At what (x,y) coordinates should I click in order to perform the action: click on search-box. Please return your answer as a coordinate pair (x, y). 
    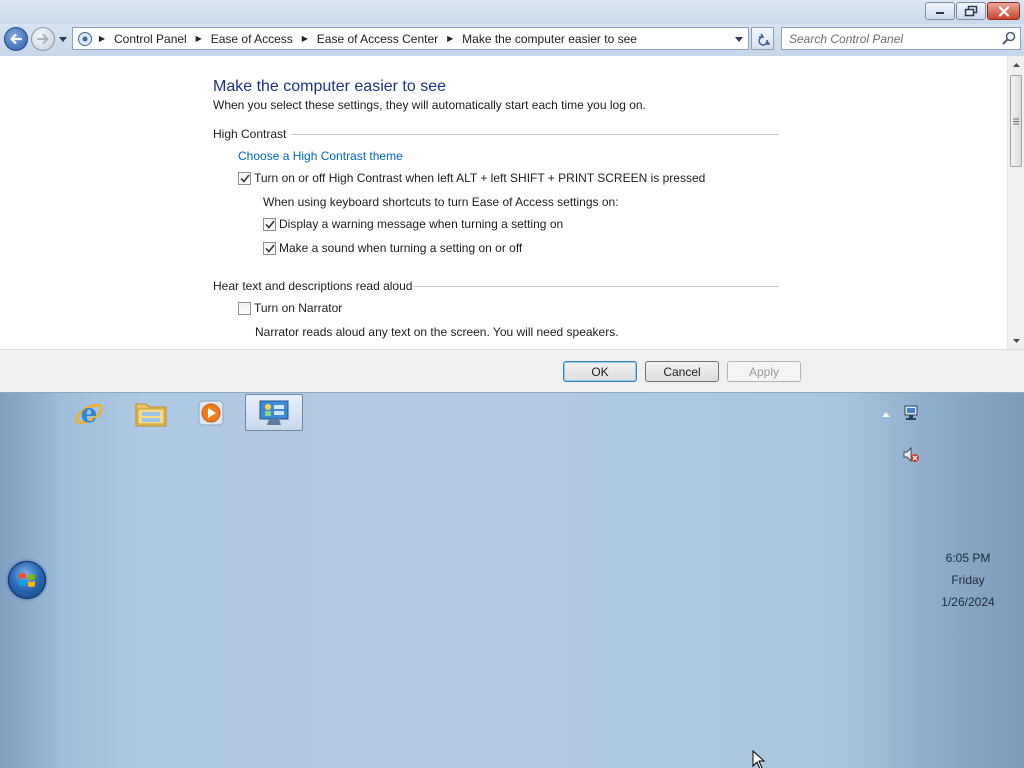
    Looking at the image, I should click on (901, 38).